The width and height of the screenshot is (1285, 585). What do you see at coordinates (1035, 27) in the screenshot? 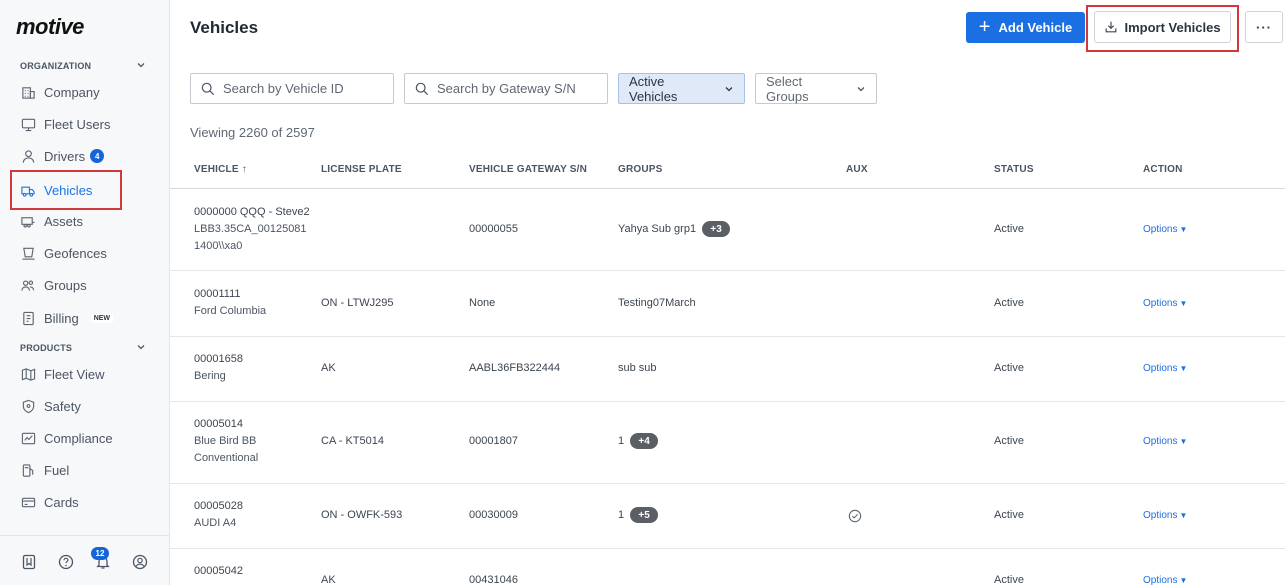
I see `add-vehicle-label: Add Vehicle` at bounding box center [1035, 27].